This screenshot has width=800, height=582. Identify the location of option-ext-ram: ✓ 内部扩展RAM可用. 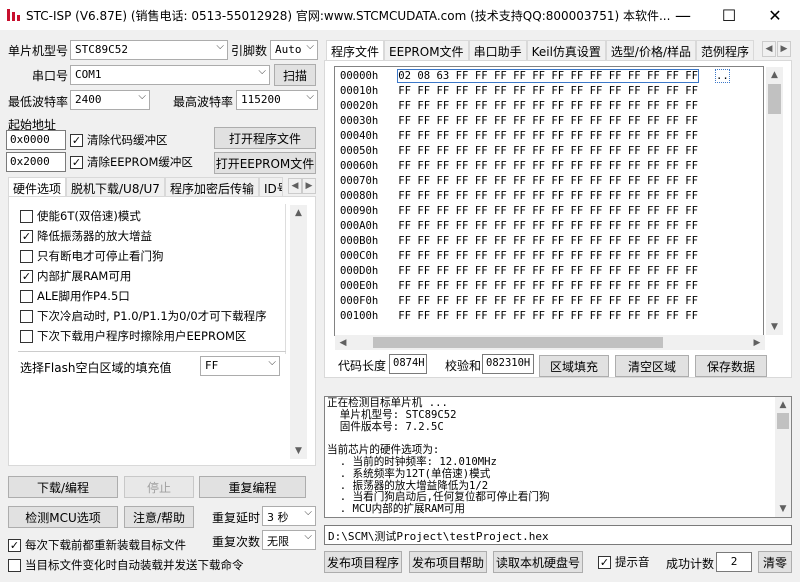
(75, 276).